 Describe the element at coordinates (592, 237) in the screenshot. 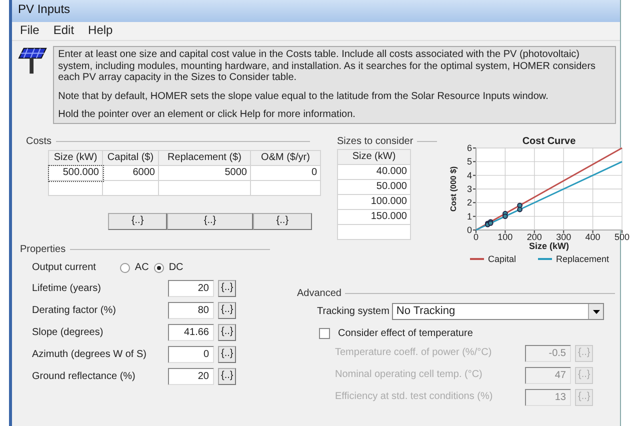

I see `tick-label: 400` at that location.